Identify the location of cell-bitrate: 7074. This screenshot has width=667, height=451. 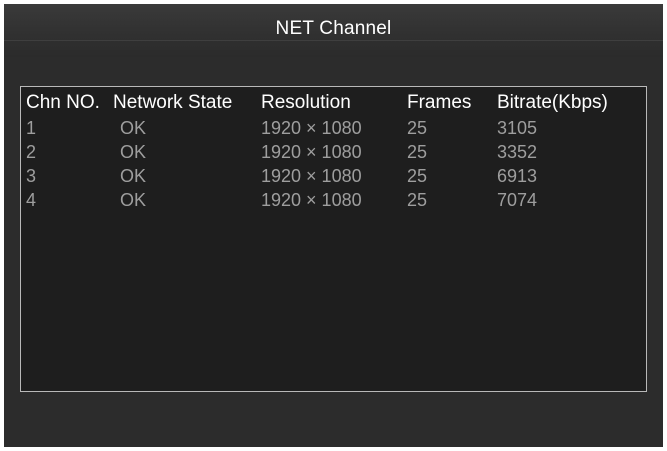
(517, 200).